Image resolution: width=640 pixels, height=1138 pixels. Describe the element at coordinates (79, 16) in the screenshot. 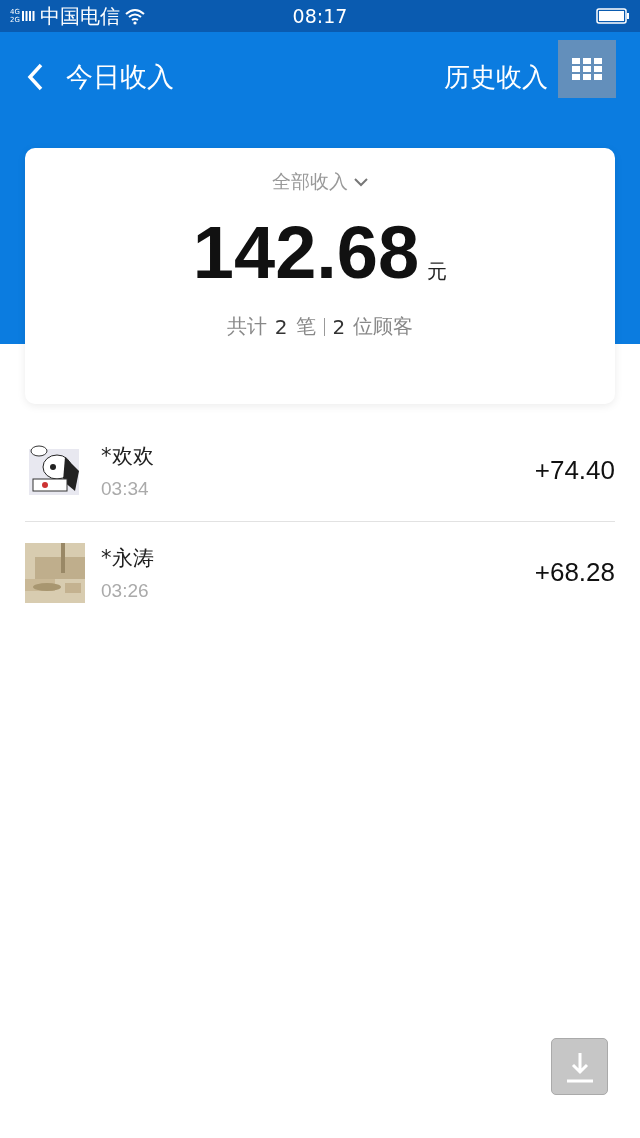

I see `carrier-name: 中国电信` at that location.